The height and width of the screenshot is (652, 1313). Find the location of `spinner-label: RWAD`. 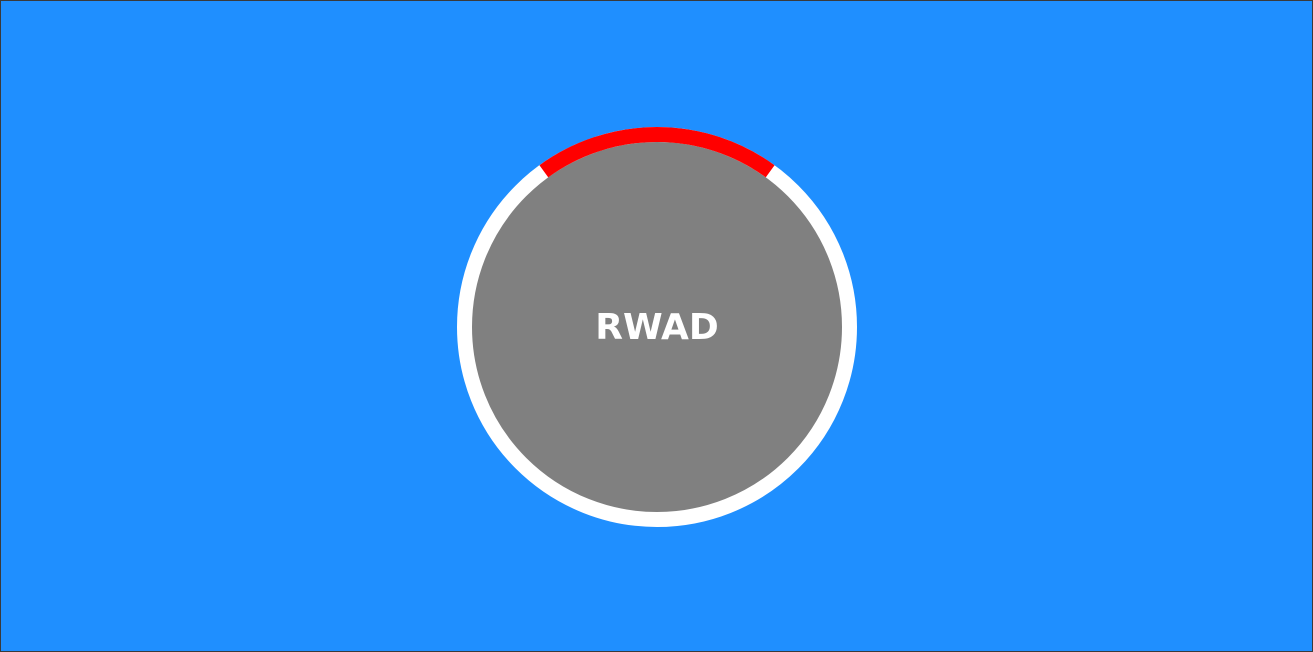

spinner-label: RWAD is located at coordinates (657, 327).